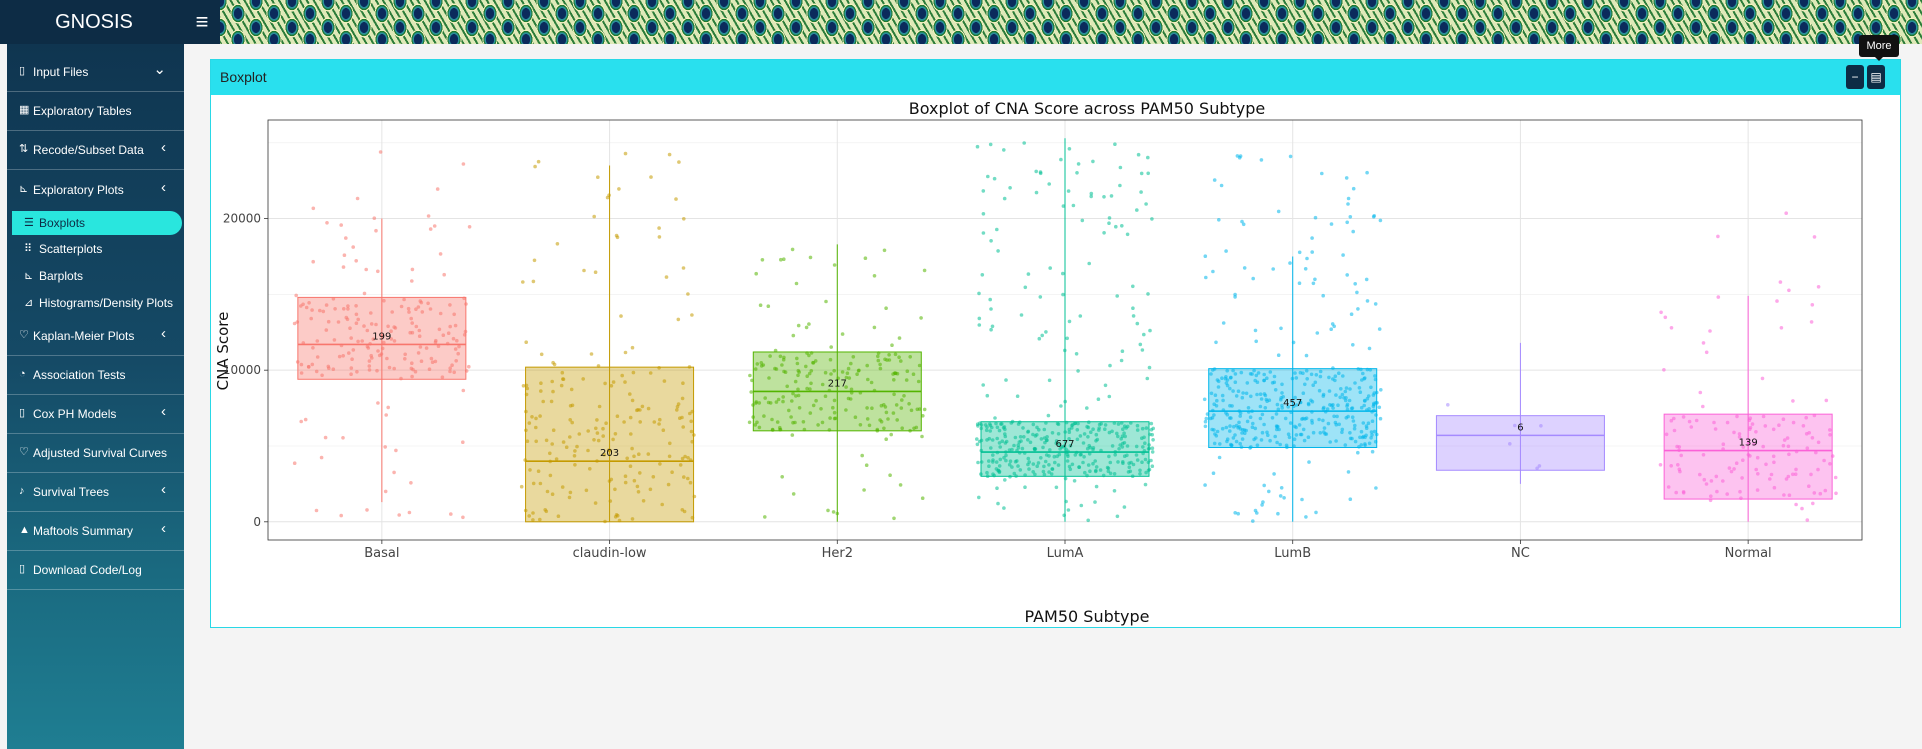 Image resolution: width=1922 pixels, height=749 pixels. I want to click on sidebar-item-exploratory-tables: ▦ Exploratory Tables, so click(95, 111).